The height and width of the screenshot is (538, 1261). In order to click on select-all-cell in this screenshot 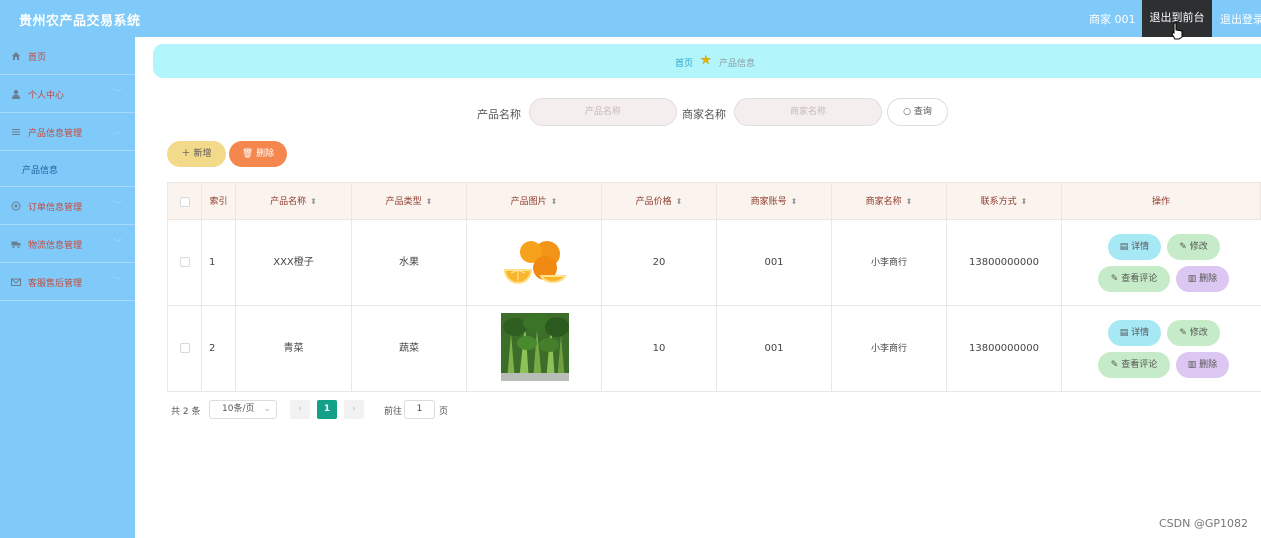, I will do `click(185, 202)`.